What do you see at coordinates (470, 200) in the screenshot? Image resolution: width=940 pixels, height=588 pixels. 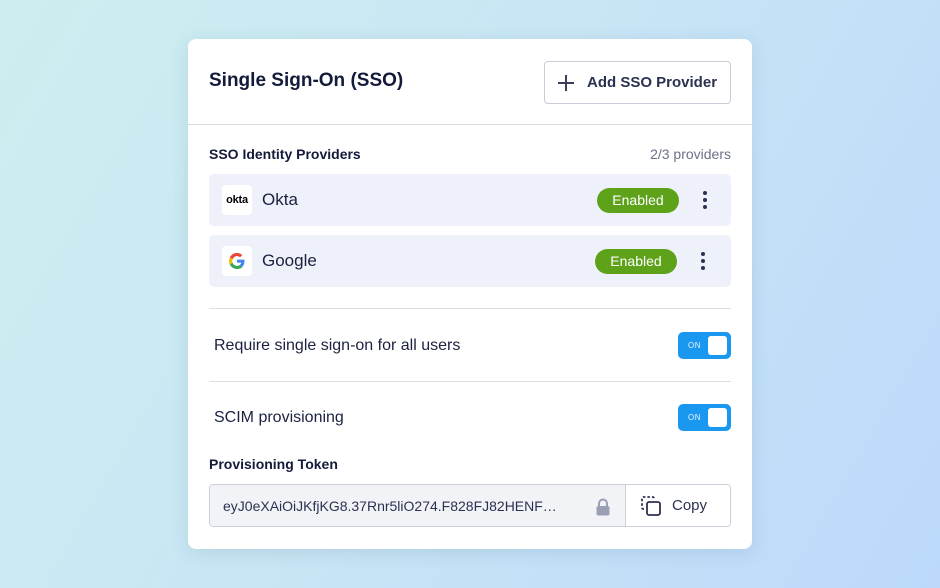 I see `provider-row-okta: okta Okta Enabled` at bounding box center [470, 200].